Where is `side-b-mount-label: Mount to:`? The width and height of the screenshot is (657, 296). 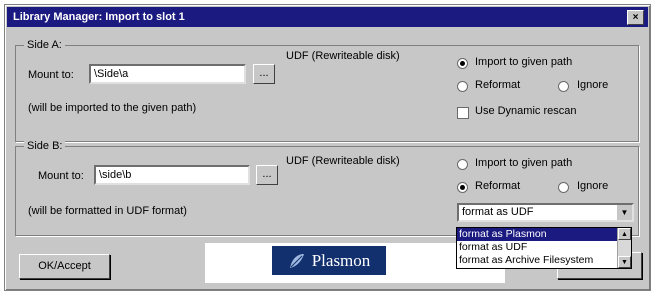
side-b-mount-label: Mount to: is located at coordinates (61, 176).